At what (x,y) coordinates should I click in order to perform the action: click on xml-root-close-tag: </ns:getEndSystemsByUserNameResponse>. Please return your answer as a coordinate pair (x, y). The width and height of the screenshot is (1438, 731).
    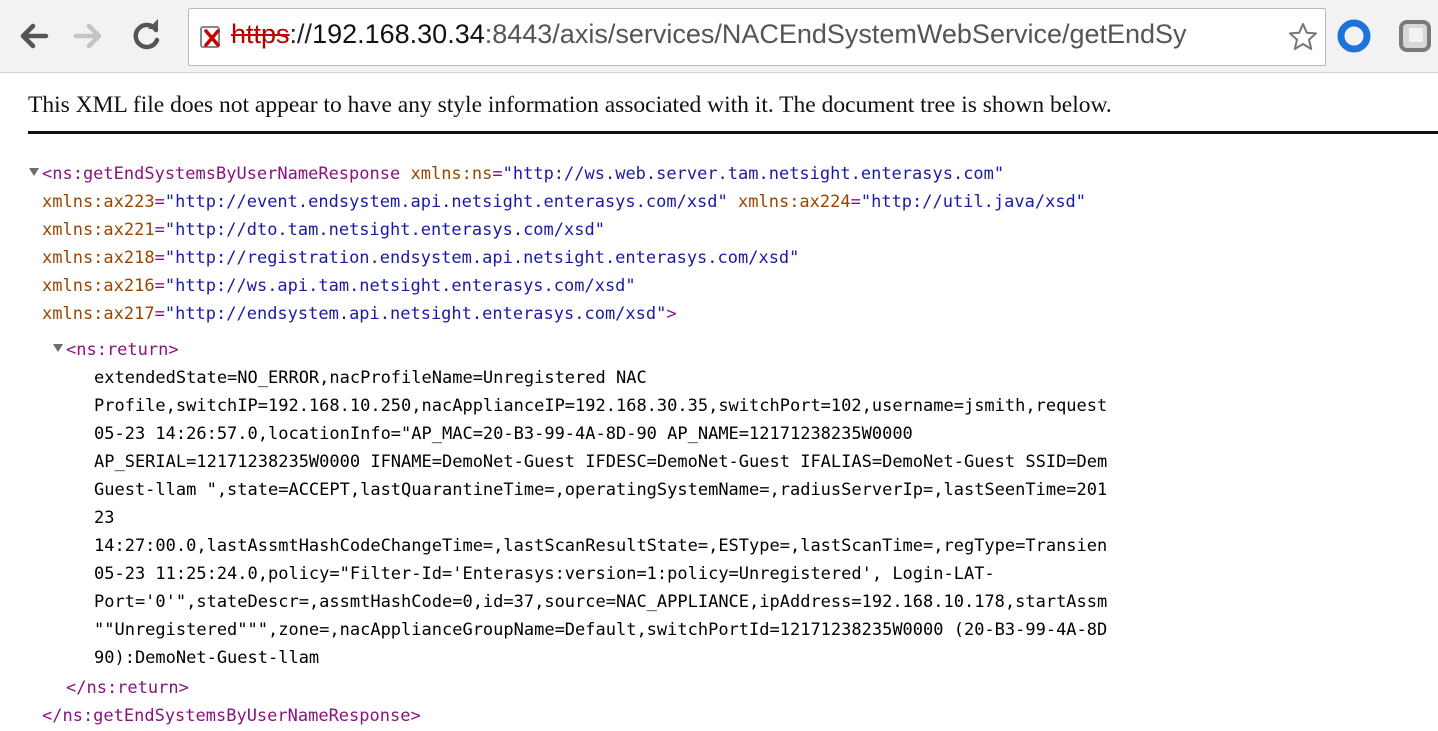
    Looking at the image, I should click on (231, 716).